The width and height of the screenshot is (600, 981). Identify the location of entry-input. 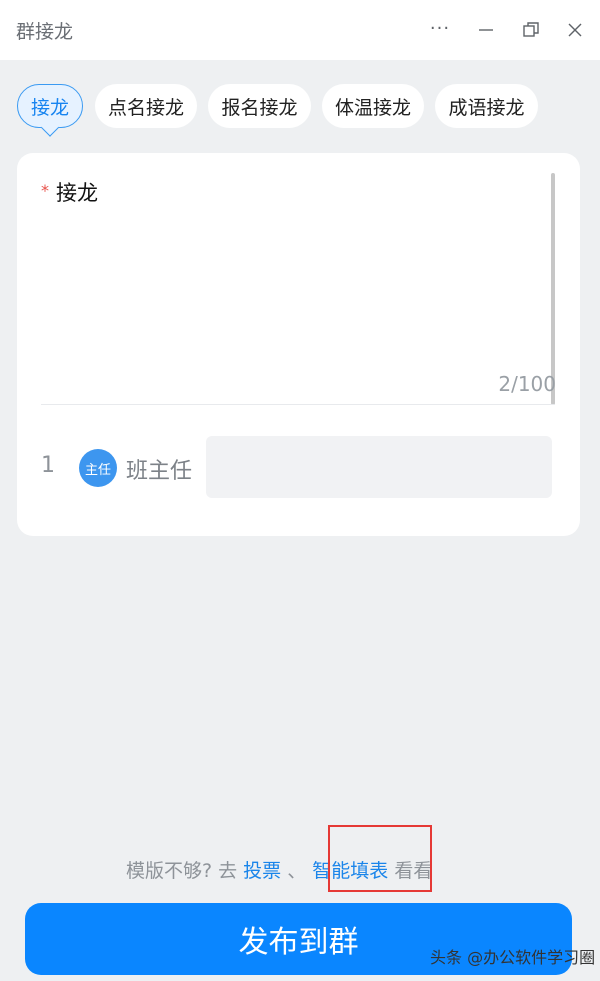
(379, 467).